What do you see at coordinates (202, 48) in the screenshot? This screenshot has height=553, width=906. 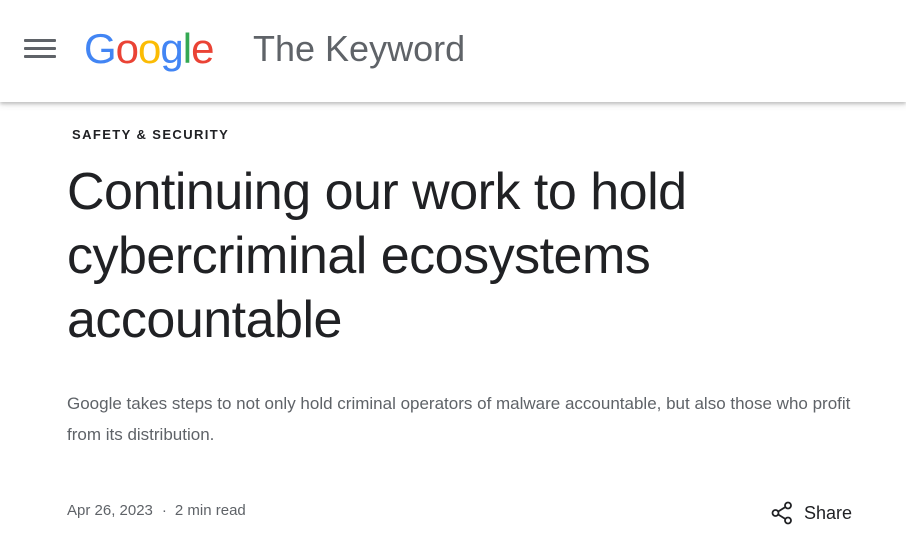 I see `logo-letter: e` at bounding box center [202, 48].